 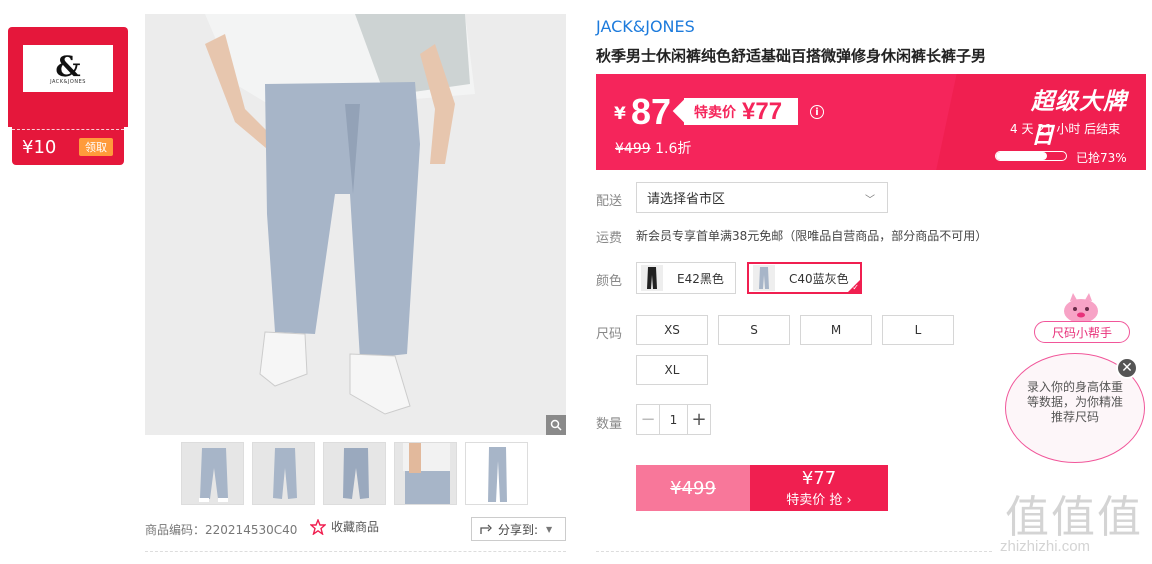 I want to click on size-option-xl: XL, so click(x=672, y=370).